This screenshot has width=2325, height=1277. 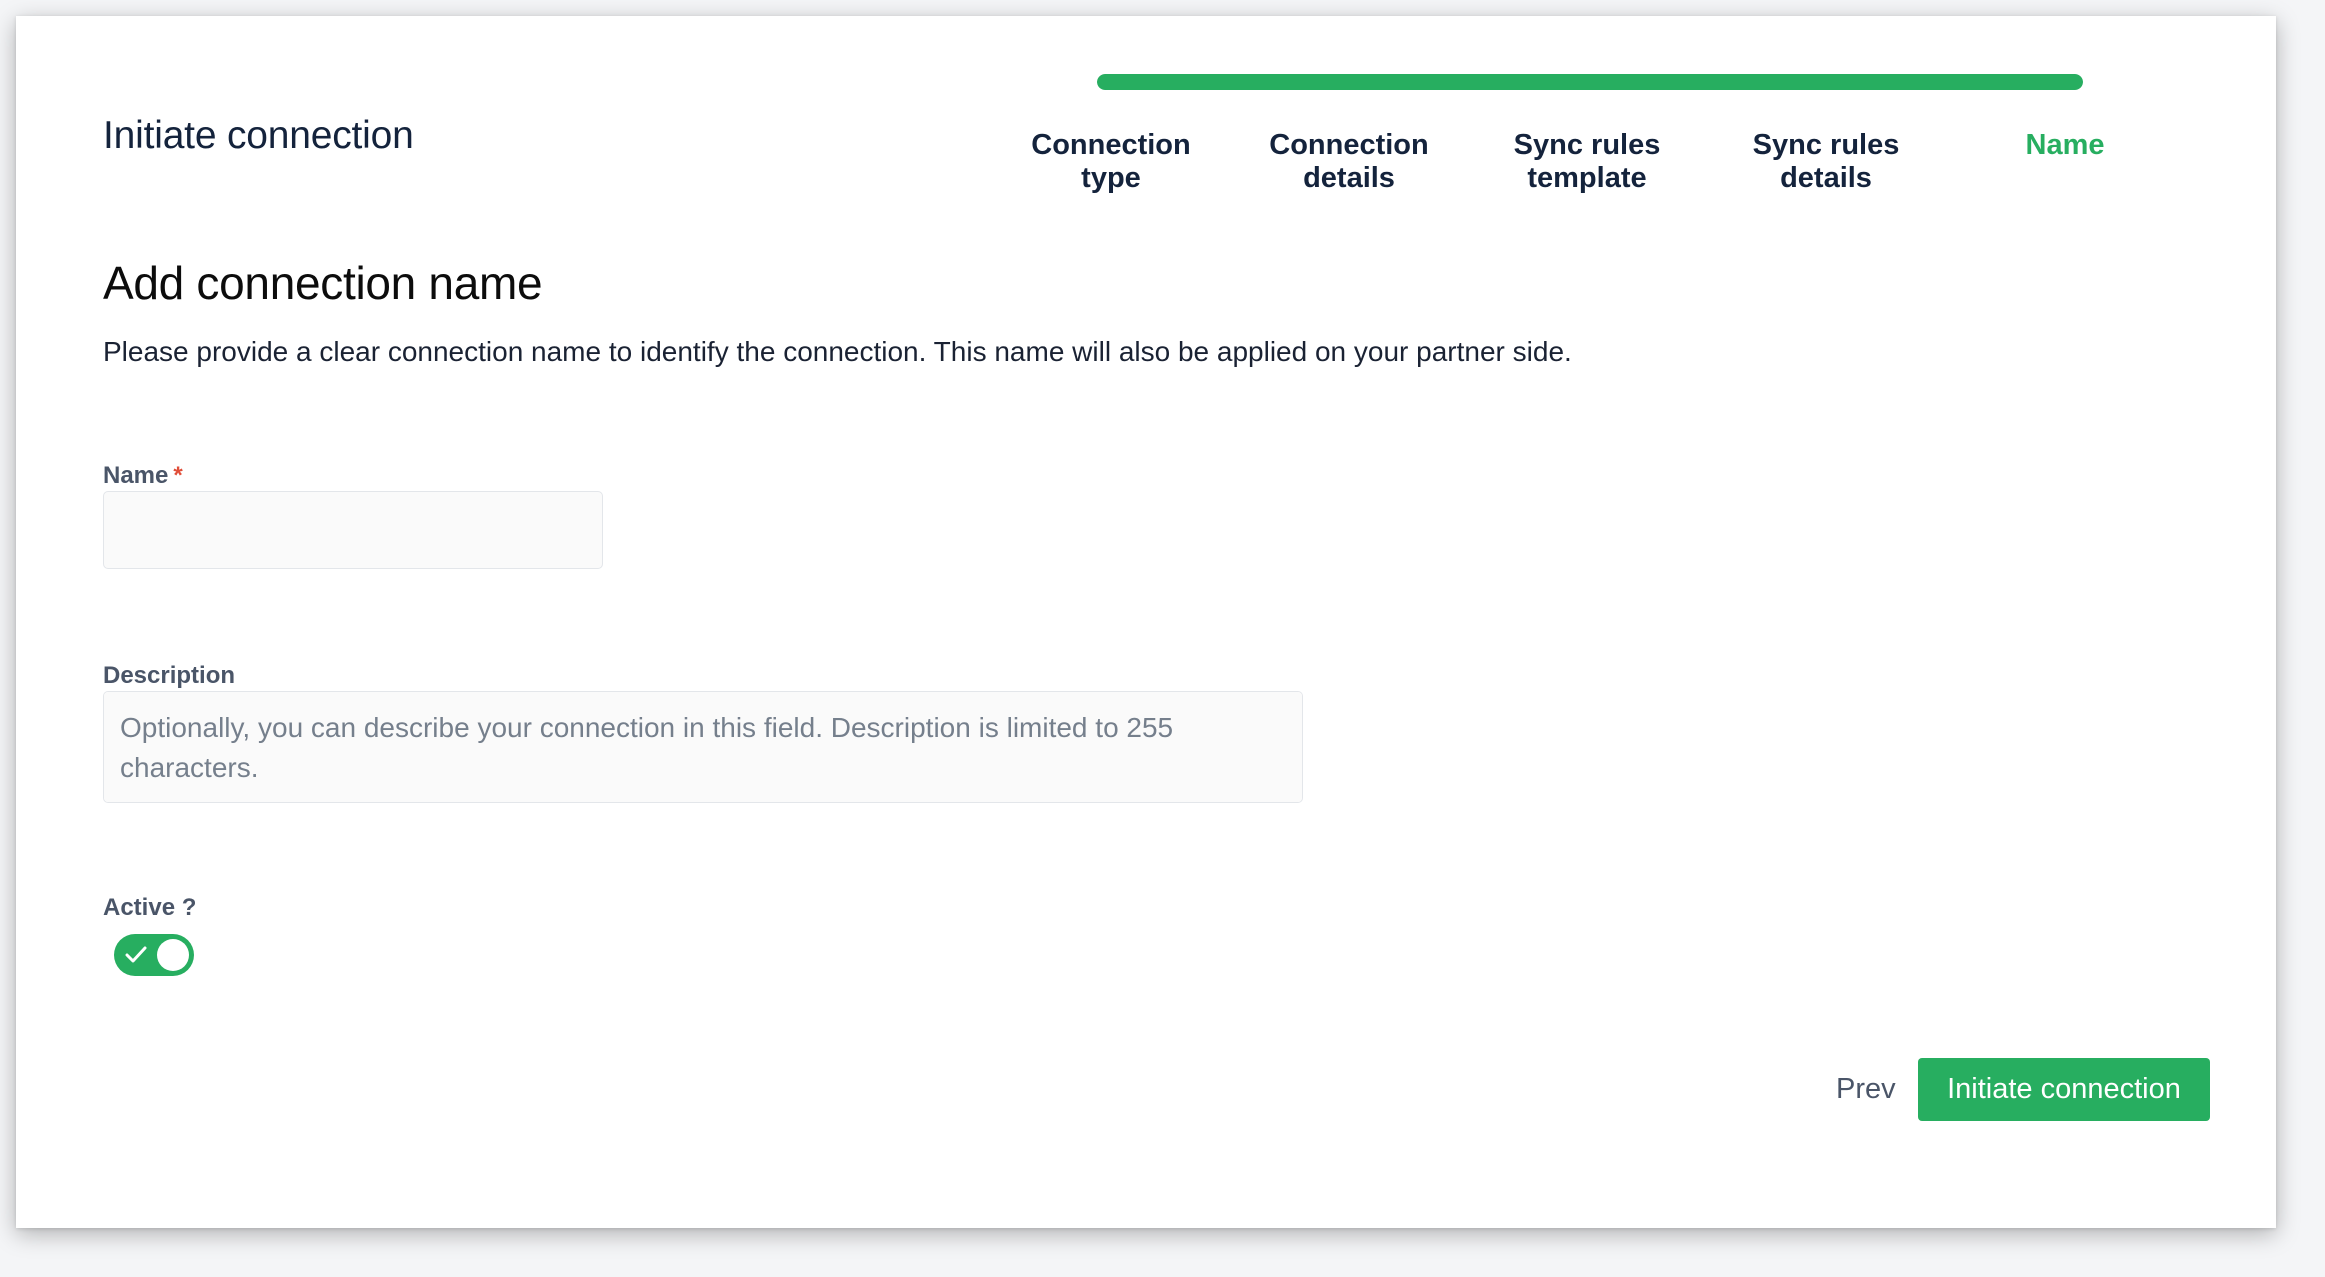 What do you see at coordinates (258, 135) in the screenshot?
I see `page-title: Initiate connection` at bounding box center [258, 135].